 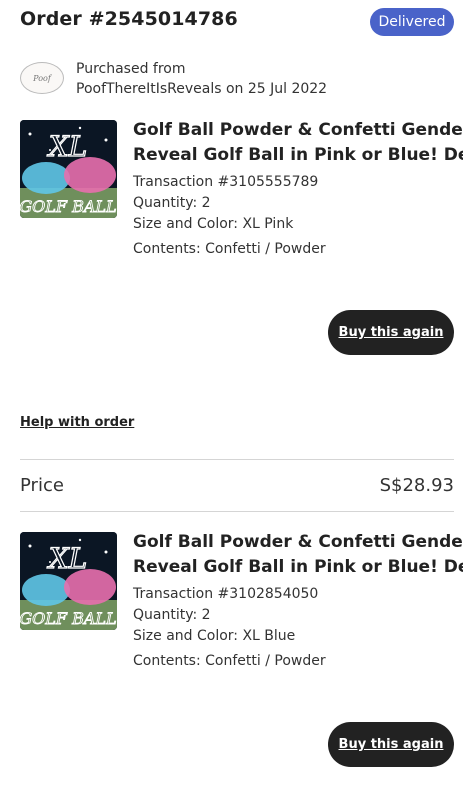 I want to click on shop-logo-text: Poof, so click(x=42, y=78).